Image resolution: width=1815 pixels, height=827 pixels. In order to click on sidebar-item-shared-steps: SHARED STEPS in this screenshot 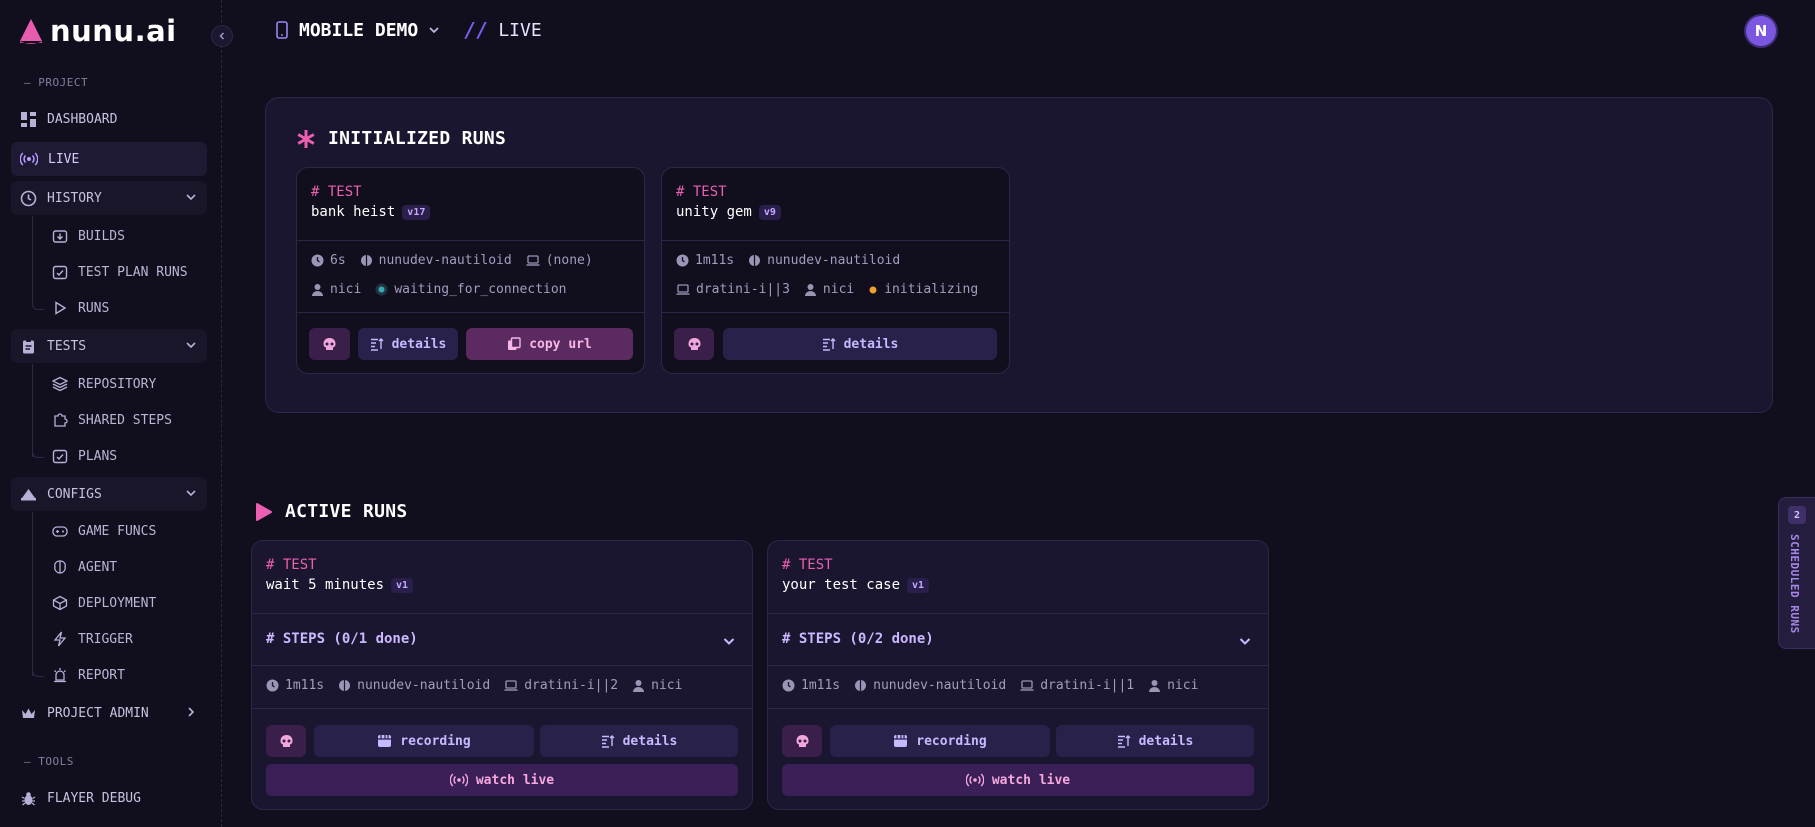, I will do `click(121, 420)`.